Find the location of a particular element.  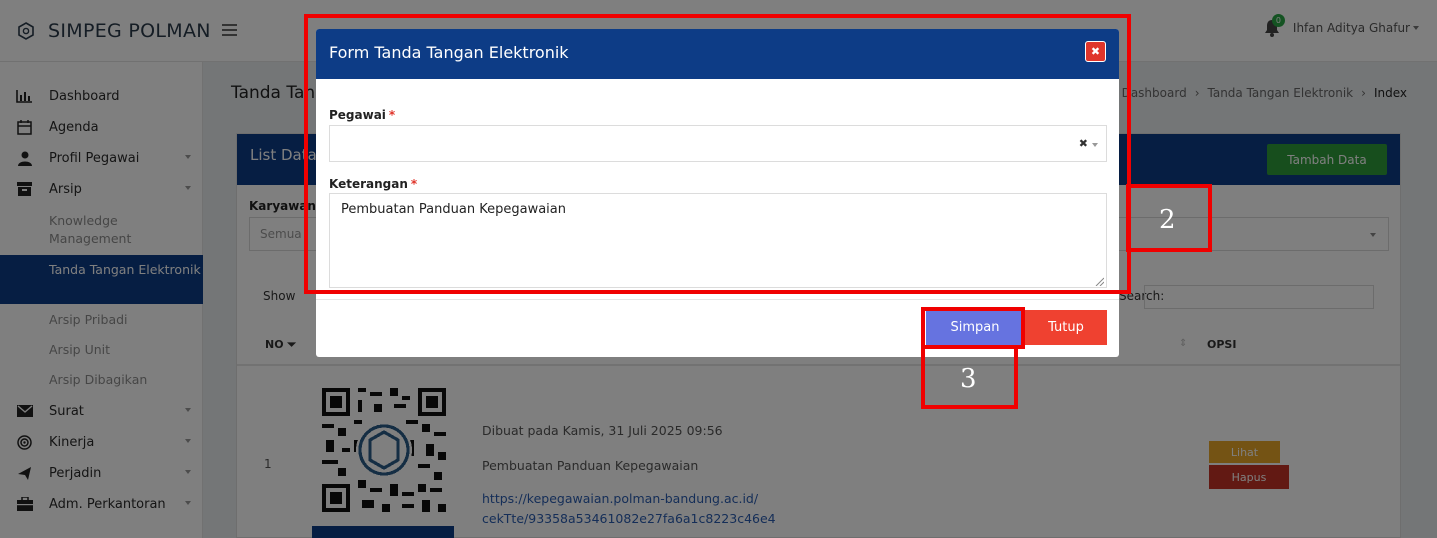

annotation-label-3: 3 is located at coordinates (968, 379).